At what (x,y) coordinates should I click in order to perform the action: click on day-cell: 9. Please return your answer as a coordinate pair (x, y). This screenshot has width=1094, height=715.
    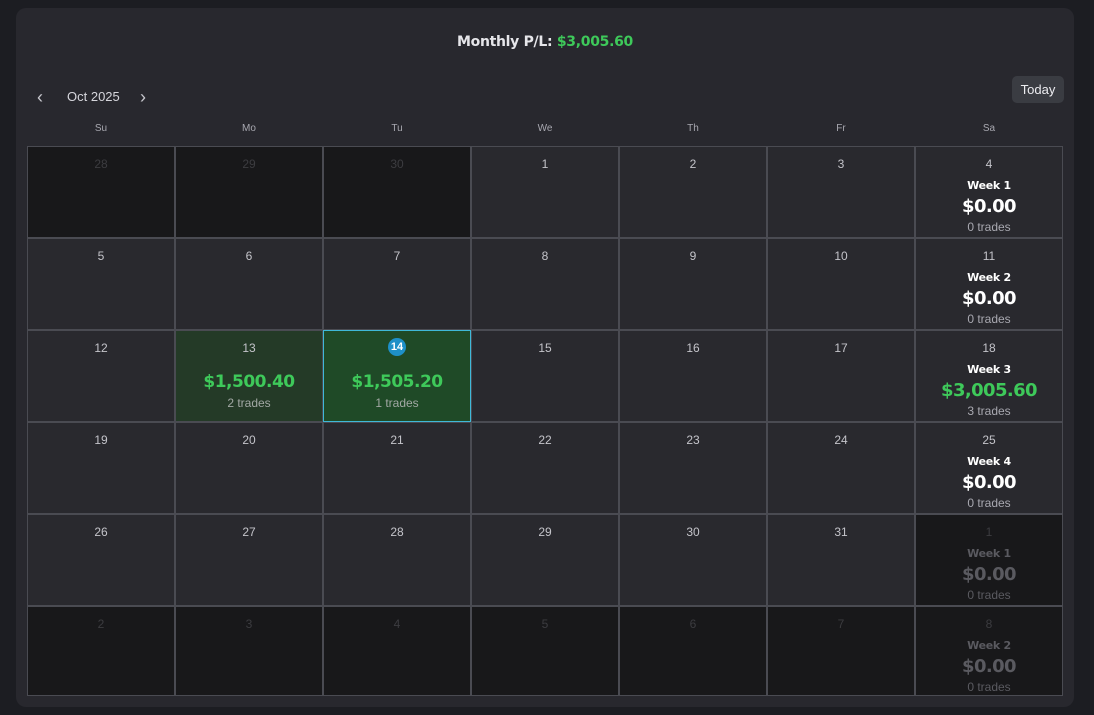
    Looking at the image, I should click on (693, 284).